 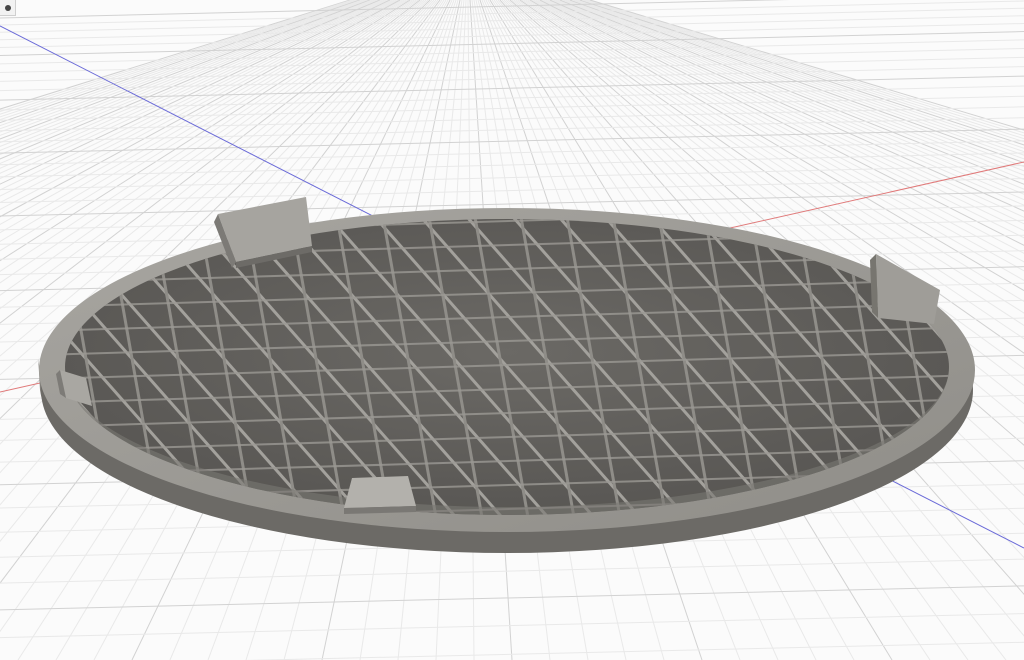 I want to click on view-cube-dot-icon, so click(x=7, y=7).